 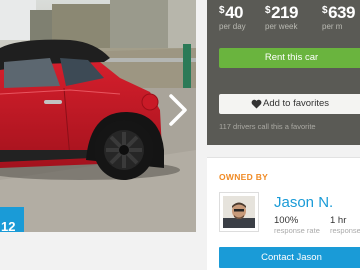 I want to click on chevron-right-icon, so click(x=178, y=110).